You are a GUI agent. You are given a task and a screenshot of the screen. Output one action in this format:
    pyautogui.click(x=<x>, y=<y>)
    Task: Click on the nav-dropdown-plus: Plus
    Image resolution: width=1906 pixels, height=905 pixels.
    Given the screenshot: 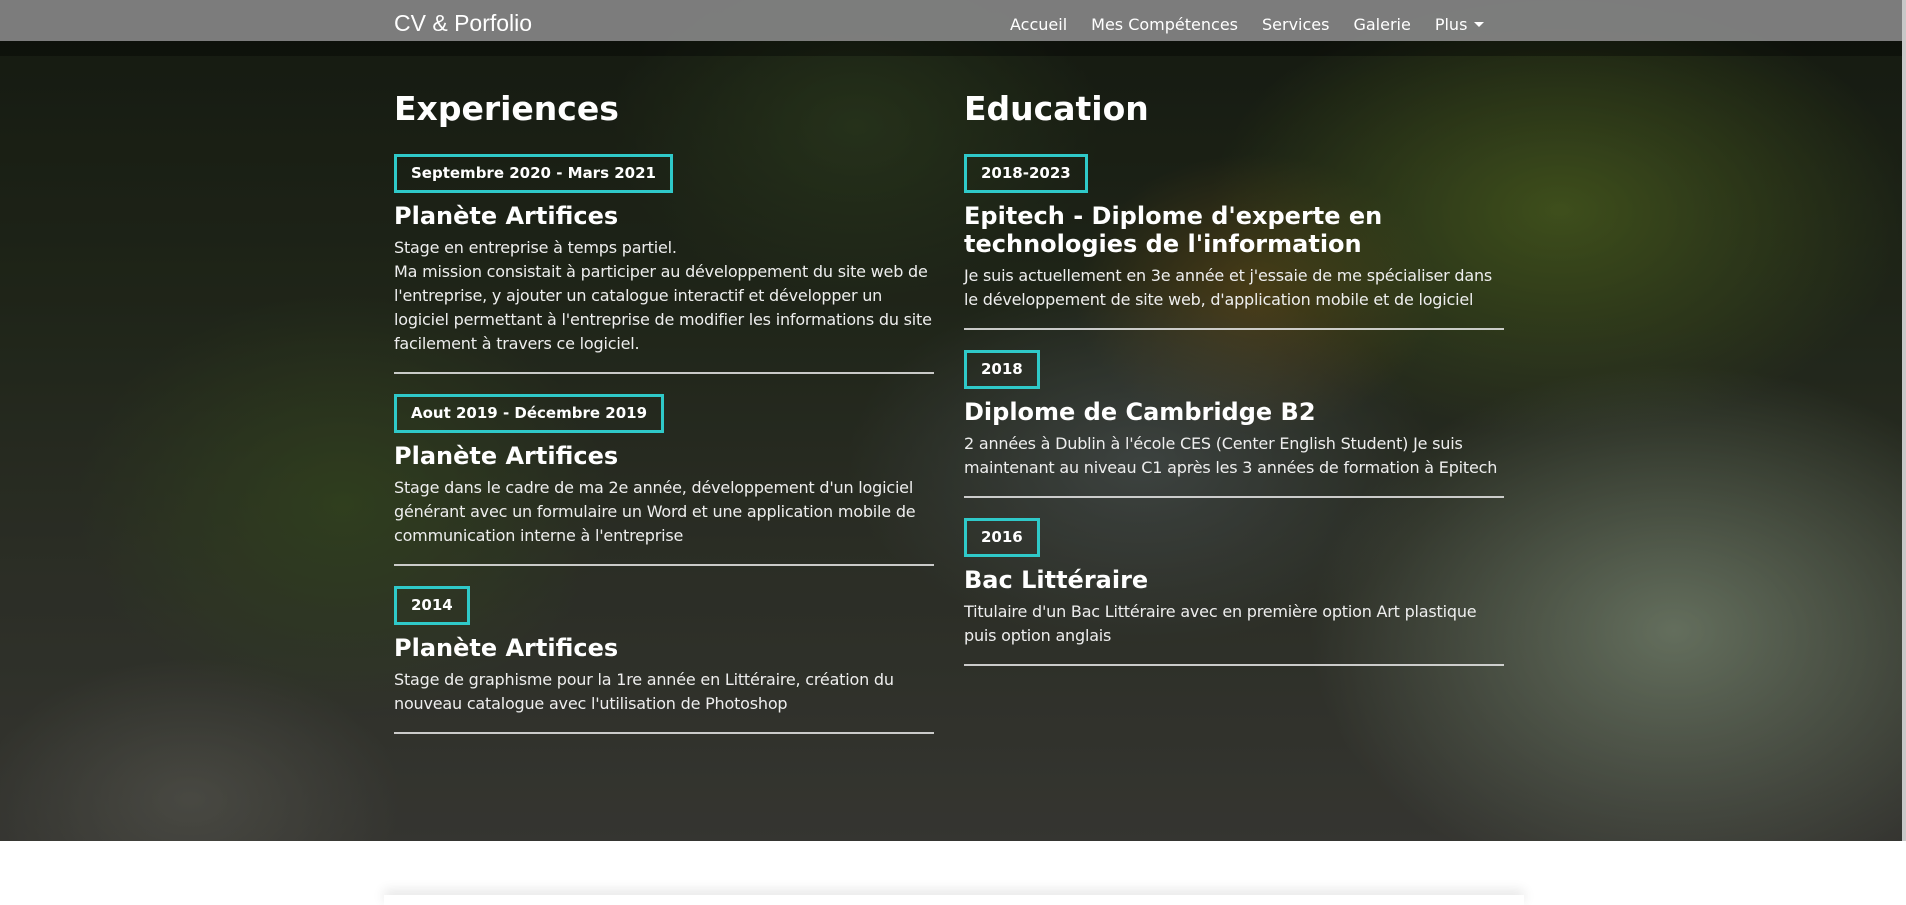 What is the action you would take?
    pyautogui.click(x=1460, y=24)
    